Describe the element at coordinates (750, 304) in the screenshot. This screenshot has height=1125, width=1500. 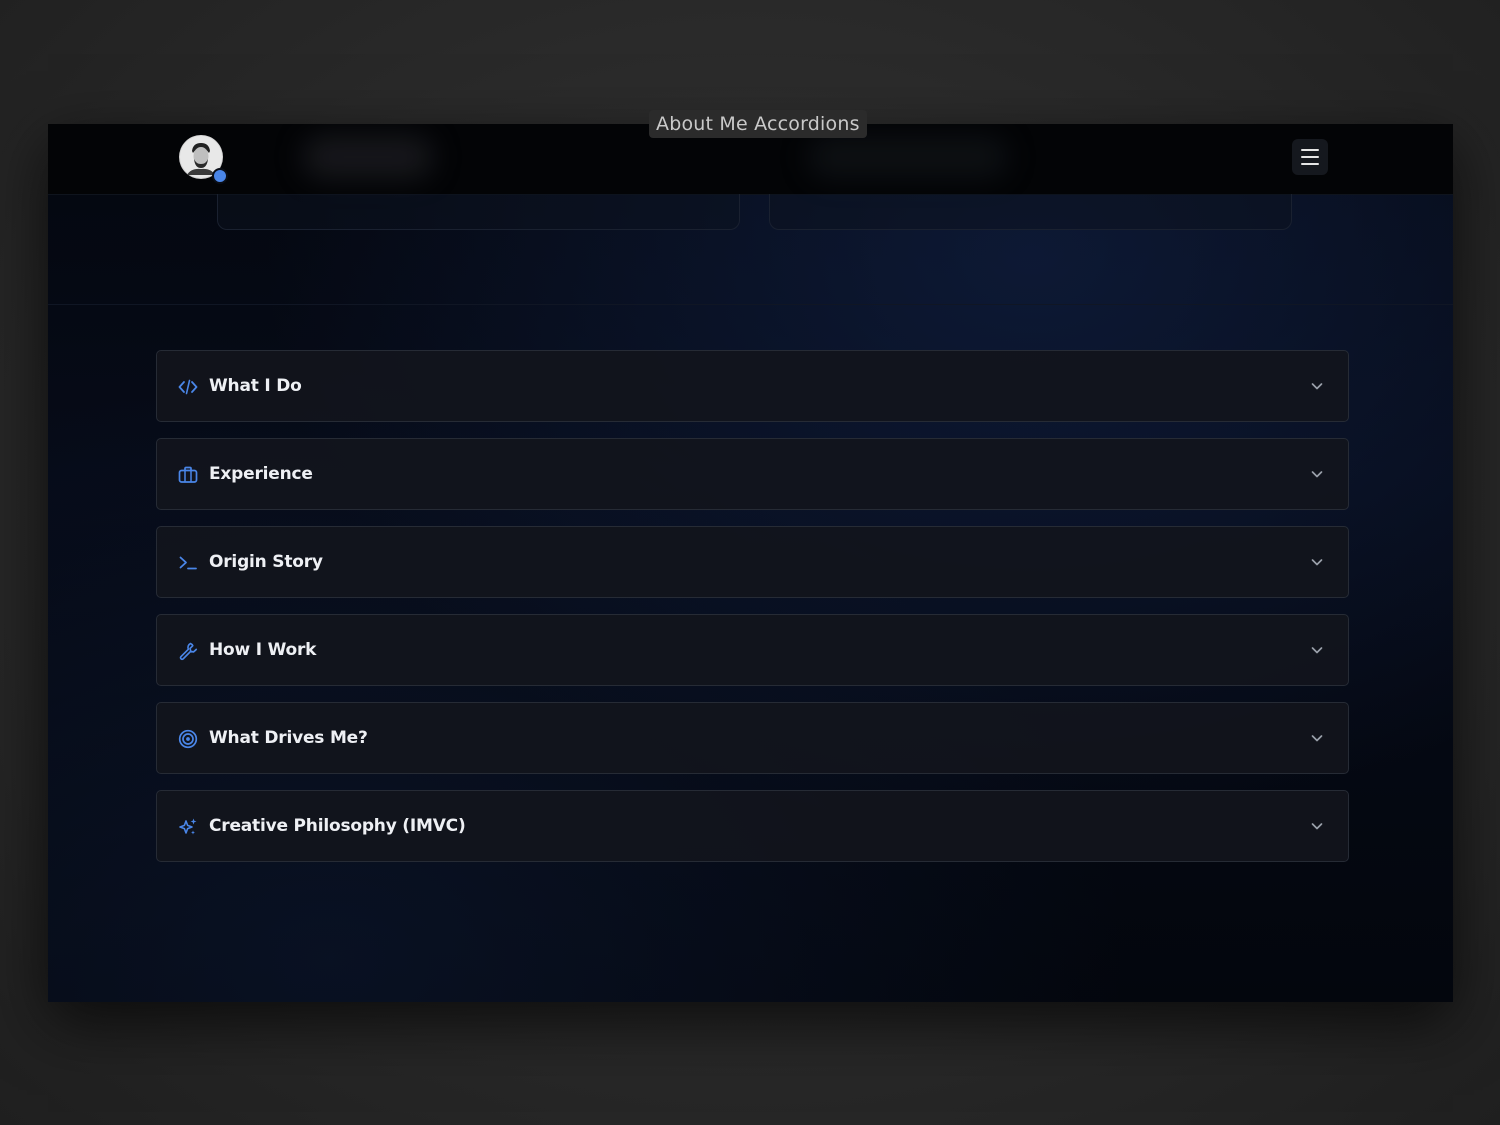
I see `section-divider` at that location.